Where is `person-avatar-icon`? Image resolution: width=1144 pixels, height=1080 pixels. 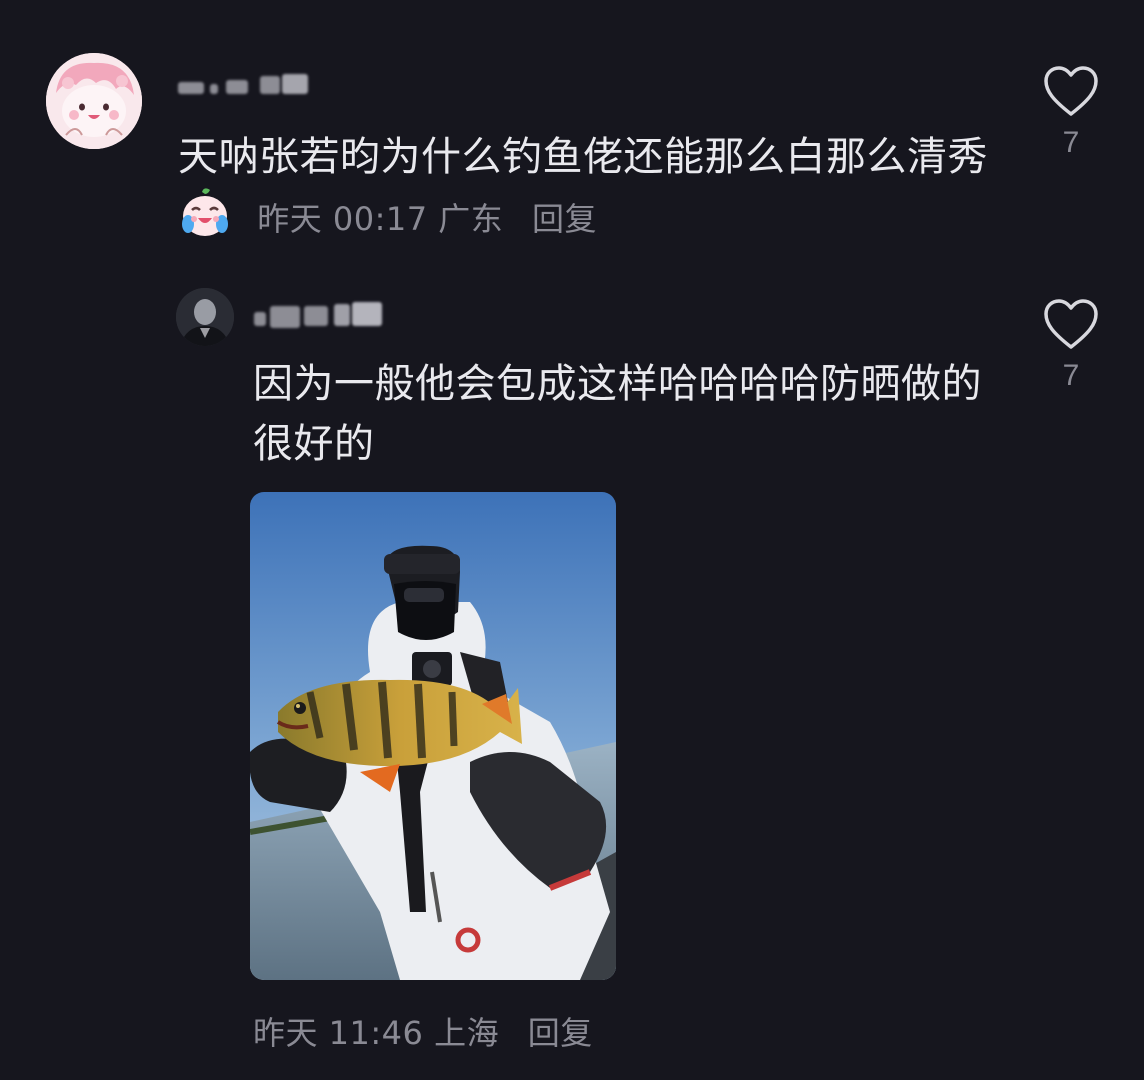 person-avatar-icon is located at coordinates (205, 317).